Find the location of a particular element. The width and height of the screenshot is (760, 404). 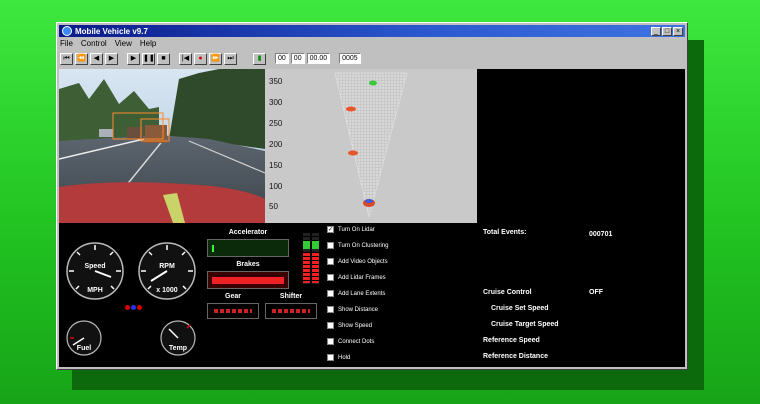

option-add-video-objects: Add Video Objects is located at coordinates (357, 261).